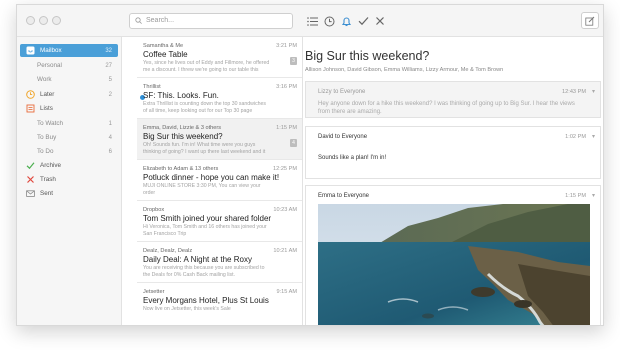  What do you see at coordinates (152, 87) in the screenshot?
I see `message-sender: Thrillist` at bounding box center [152, 87].